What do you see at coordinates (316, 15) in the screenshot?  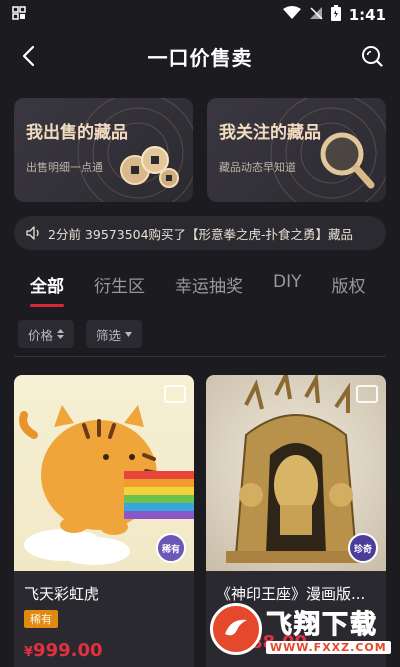 I see `no-signal-icon` at bounding box center [316, 15].